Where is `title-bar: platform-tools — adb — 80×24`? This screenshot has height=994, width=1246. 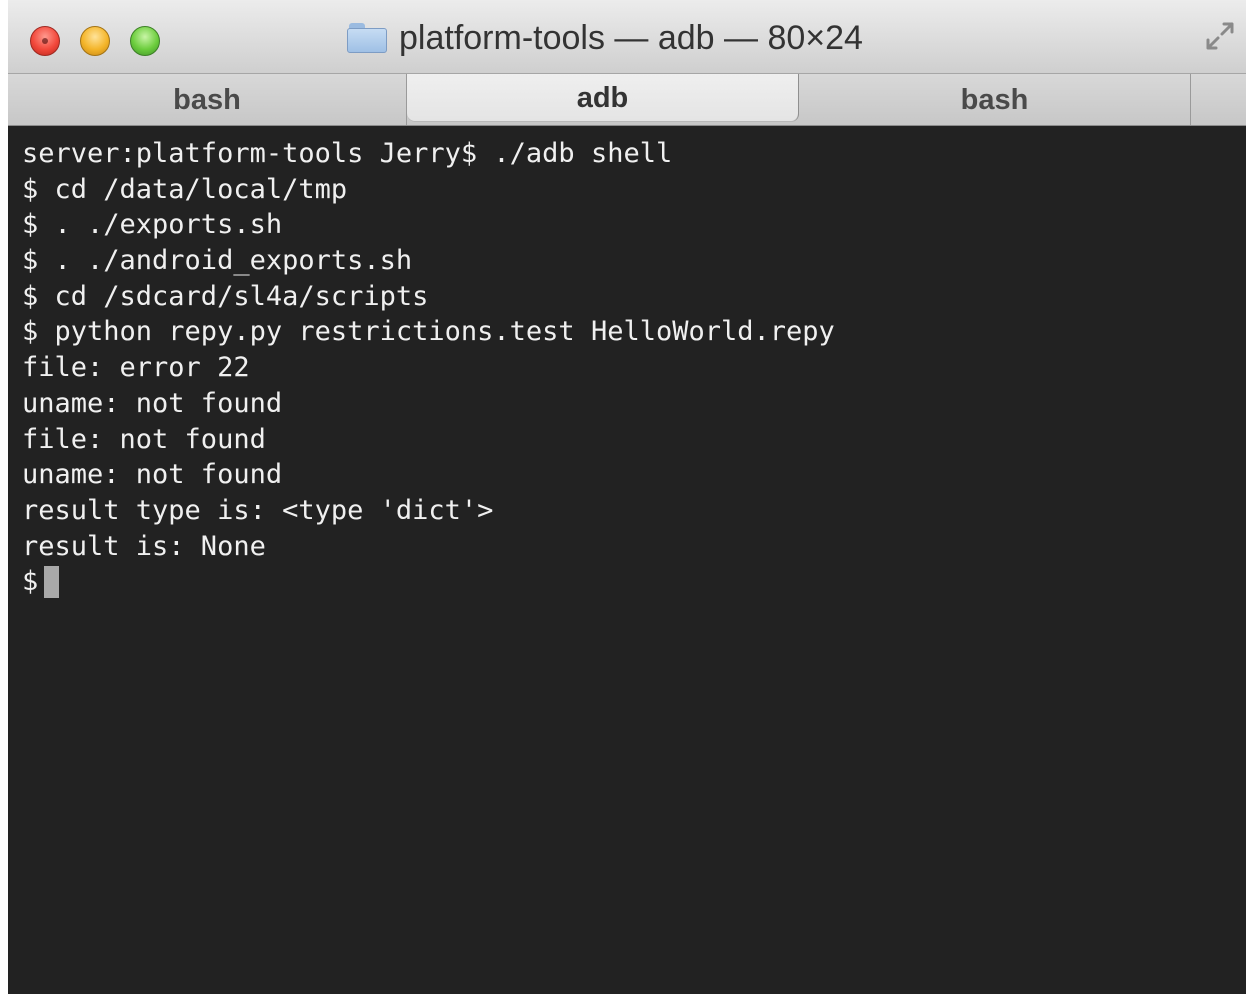 title-bar: platform-tools — adb — 80×24 is located at coordinates (627, 37).